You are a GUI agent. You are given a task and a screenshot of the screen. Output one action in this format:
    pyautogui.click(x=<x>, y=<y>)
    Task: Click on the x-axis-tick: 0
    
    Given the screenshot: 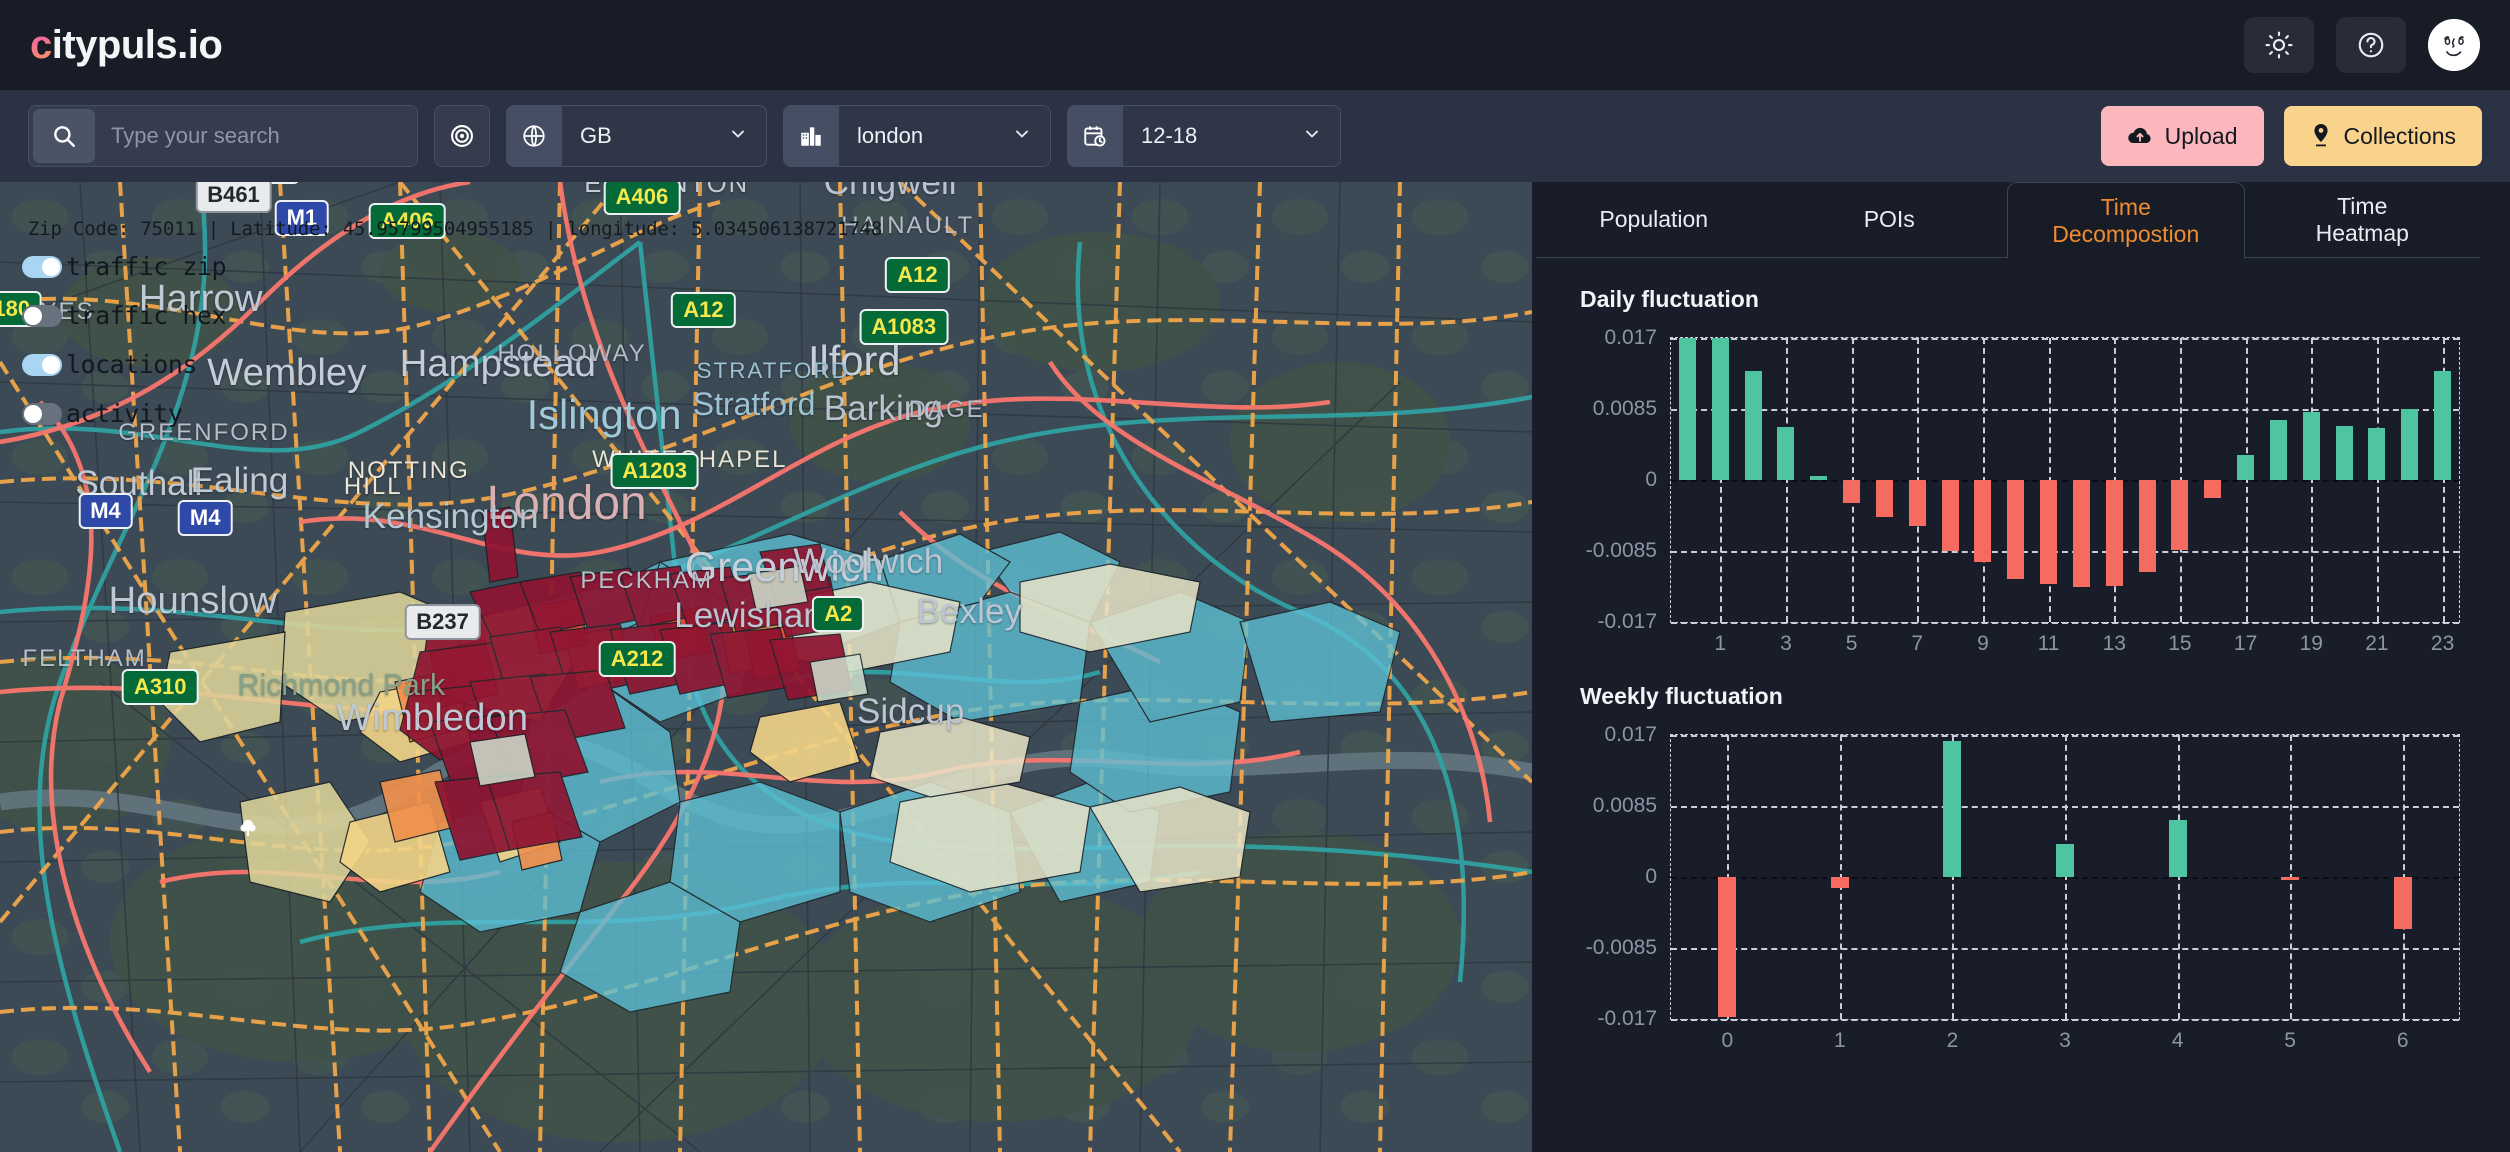 What is the action you would take?
    pyautogui.click(x=1727, y=1040)
    